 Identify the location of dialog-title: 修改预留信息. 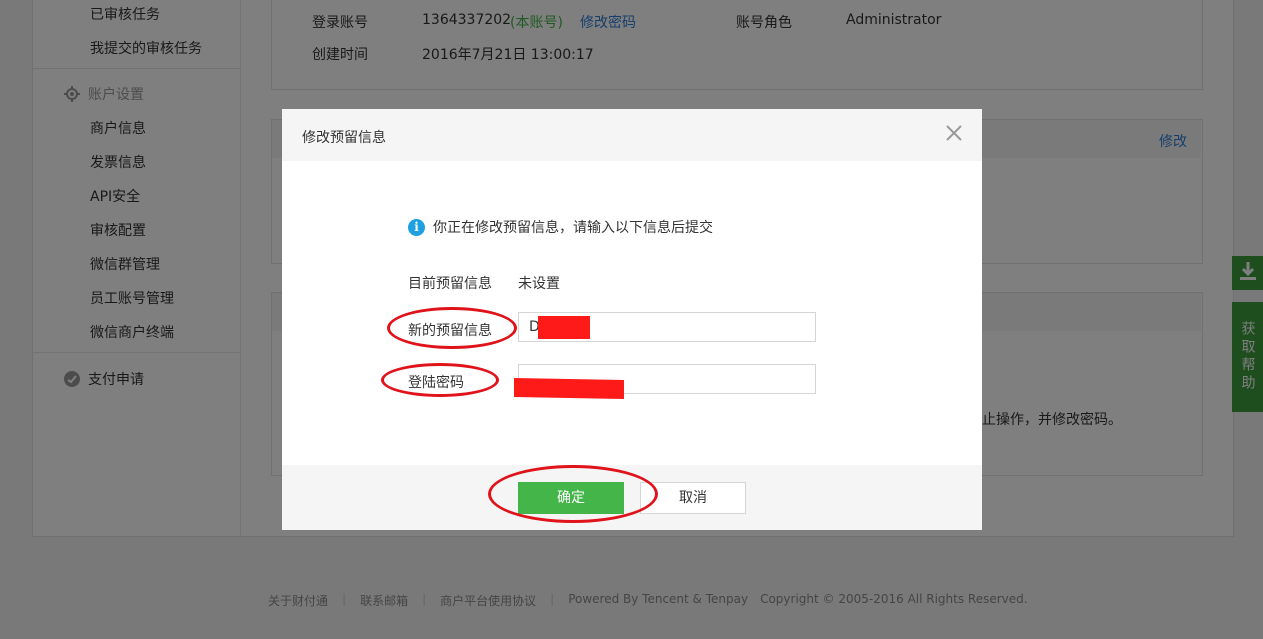
(344, 138).